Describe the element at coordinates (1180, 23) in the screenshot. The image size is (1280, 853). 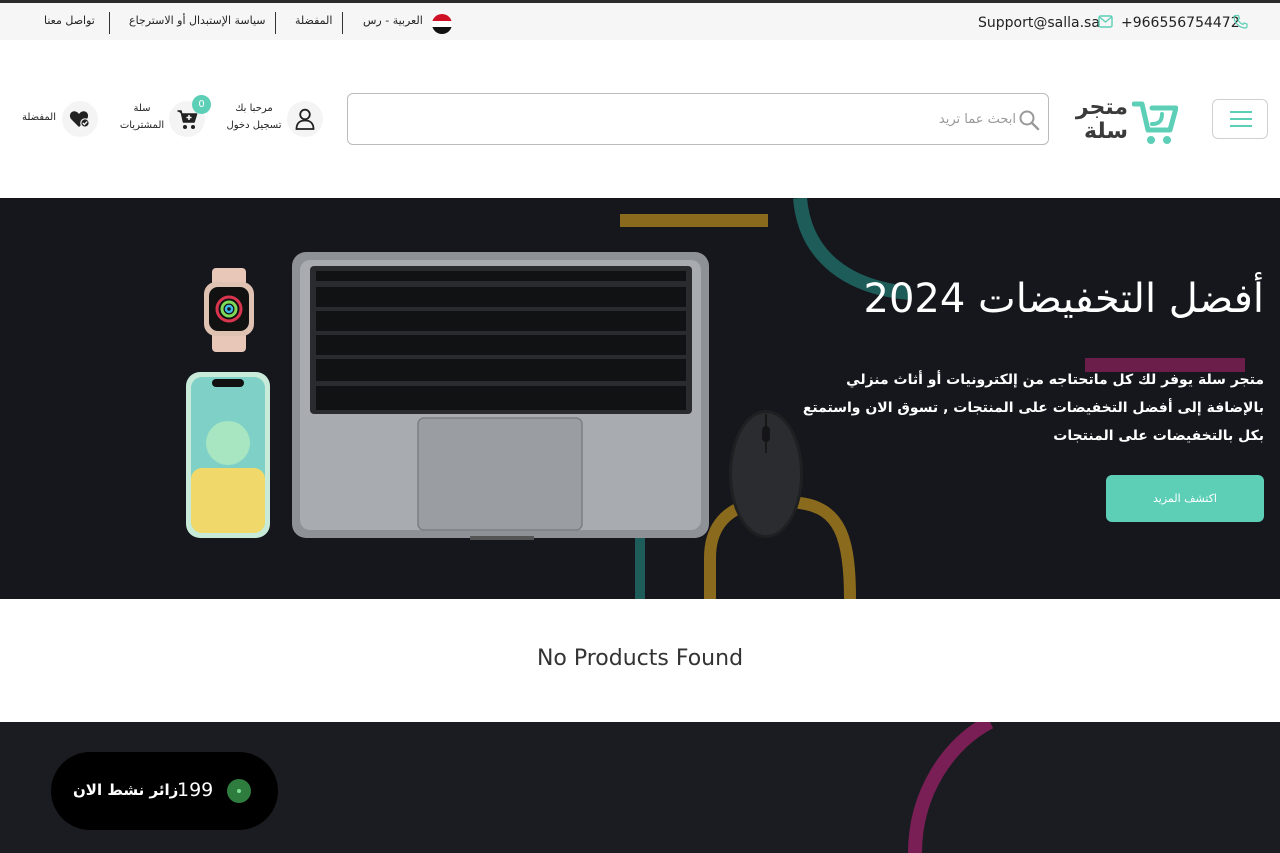
I see `support-phone: +966556754472` at that location.